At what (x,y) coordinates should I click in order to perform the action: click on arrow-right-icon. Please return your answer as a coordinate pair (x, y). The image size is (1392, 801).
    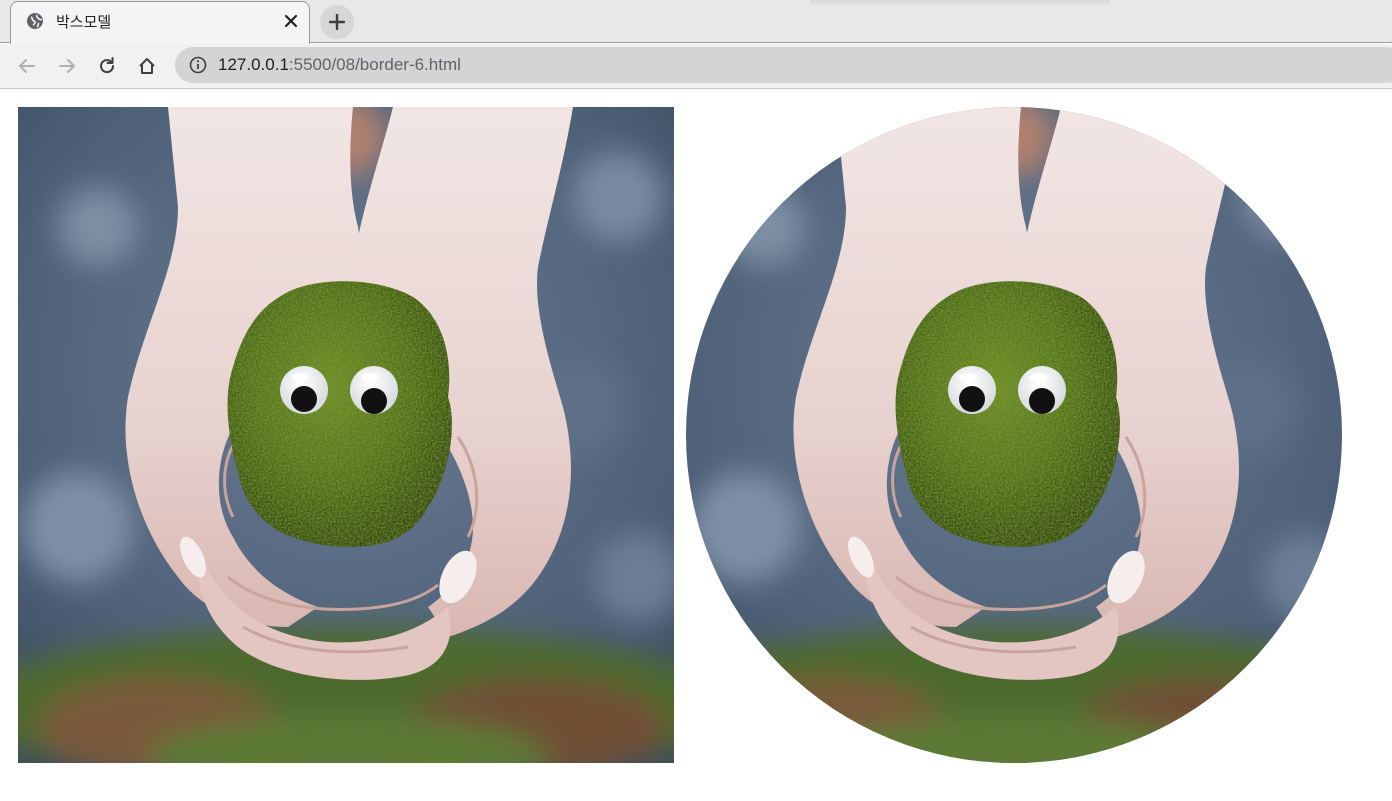
    Looking at the image, I should click on (67, 66).